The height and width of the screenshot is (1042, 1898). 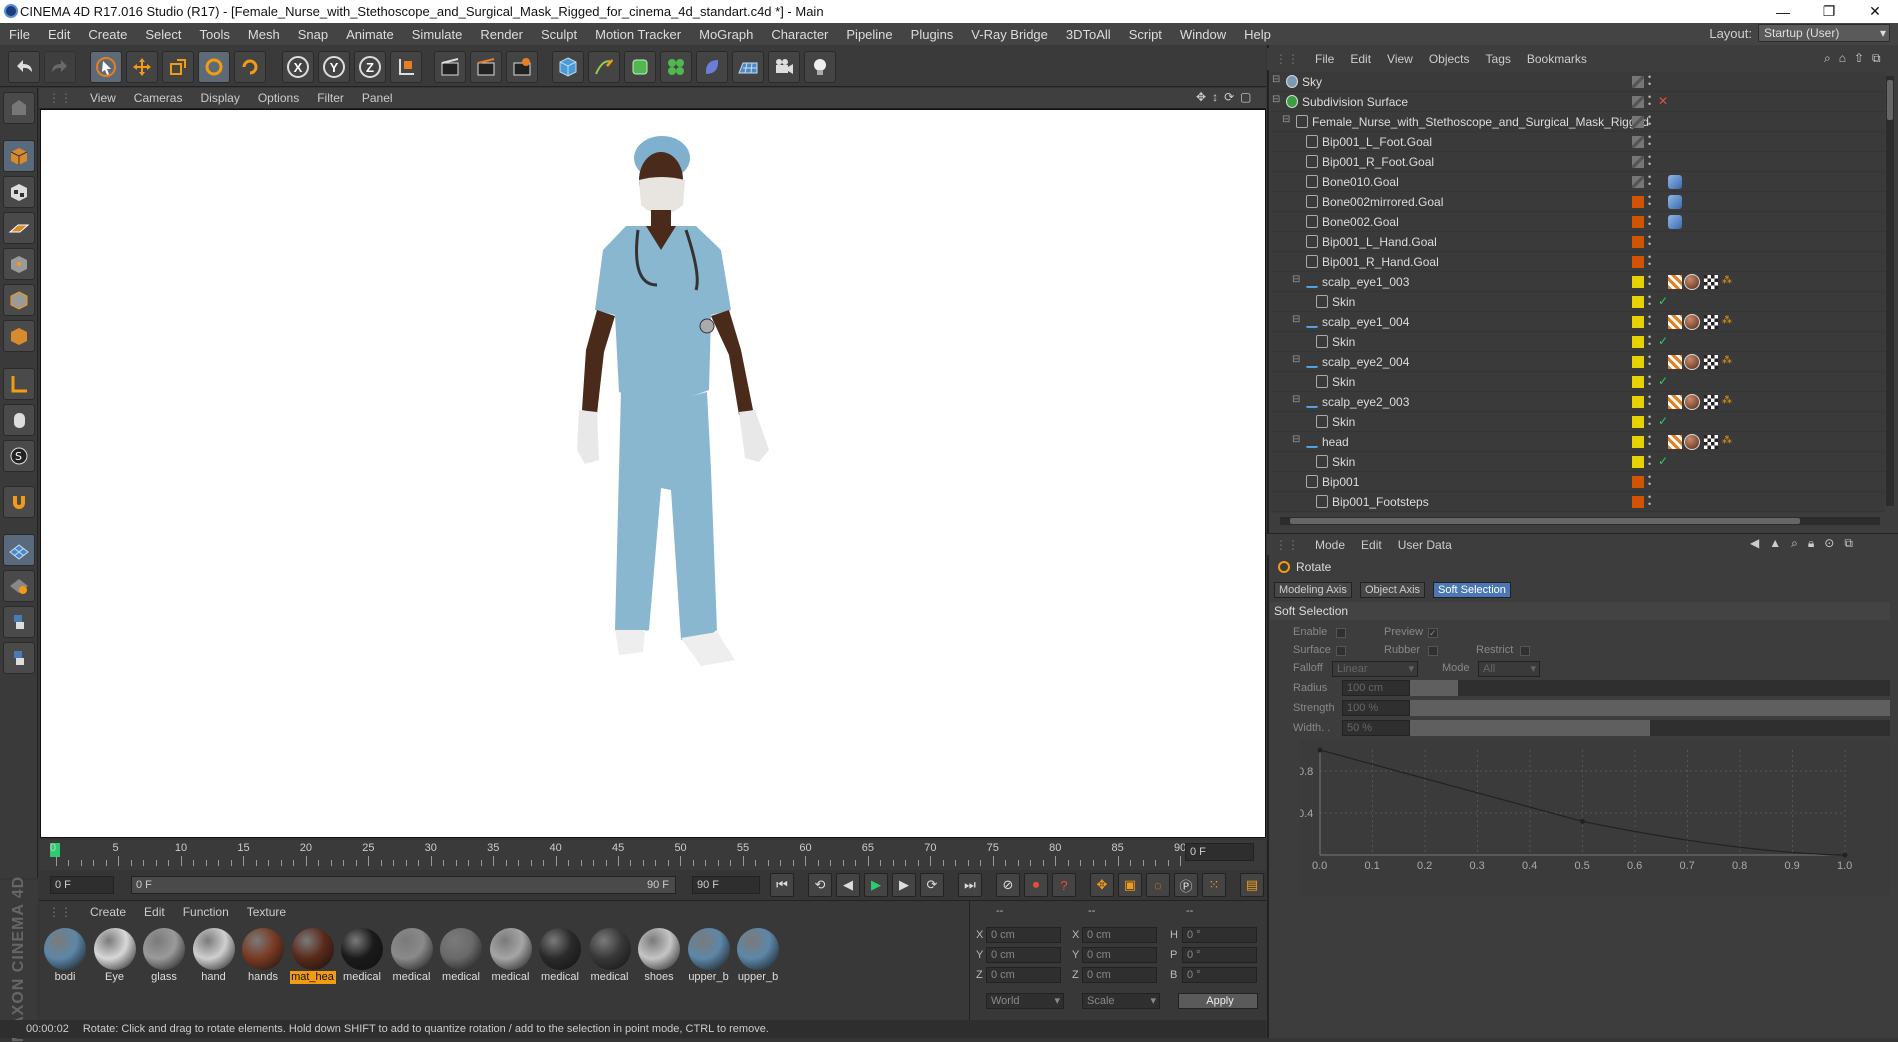 I want to click on size-x-field: 0 cm, so click(x=1119, y=935).